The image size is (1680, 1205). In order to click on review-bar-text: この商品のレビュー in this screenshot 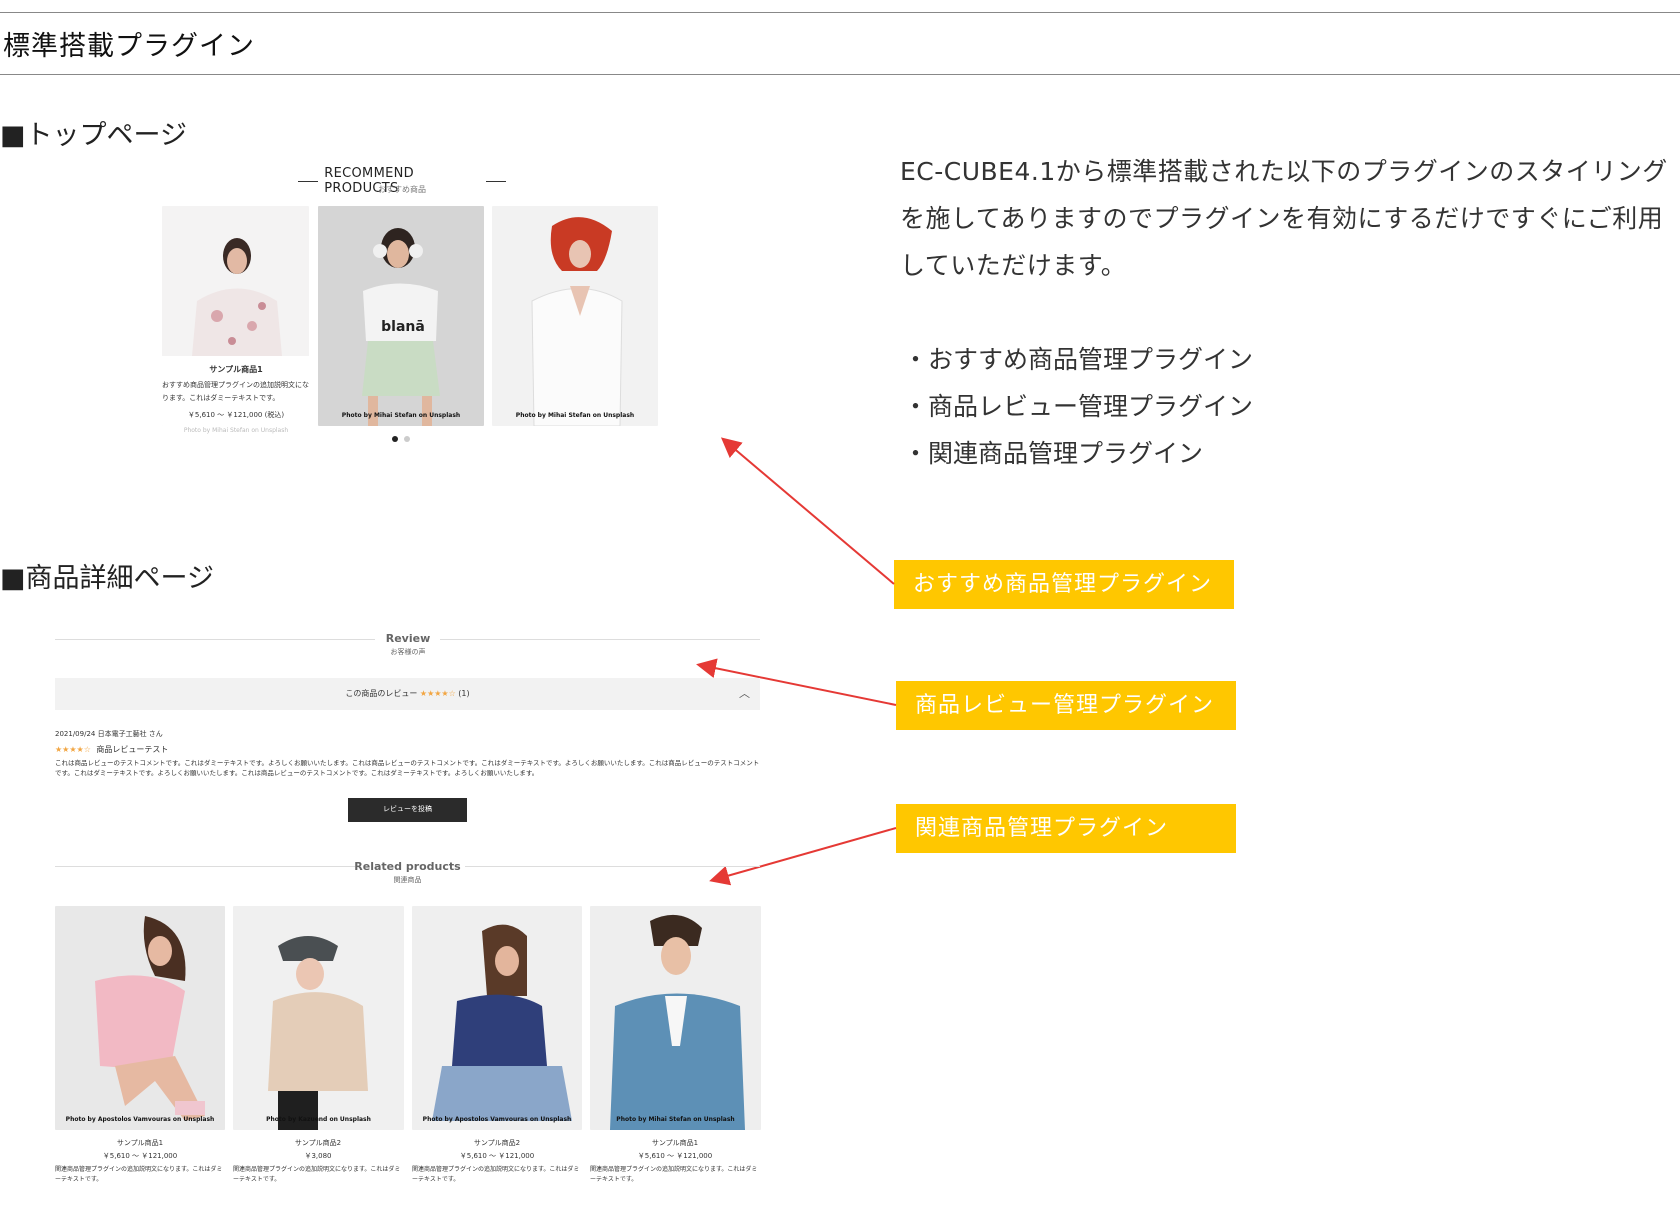, I will do `click(381, 693)`.